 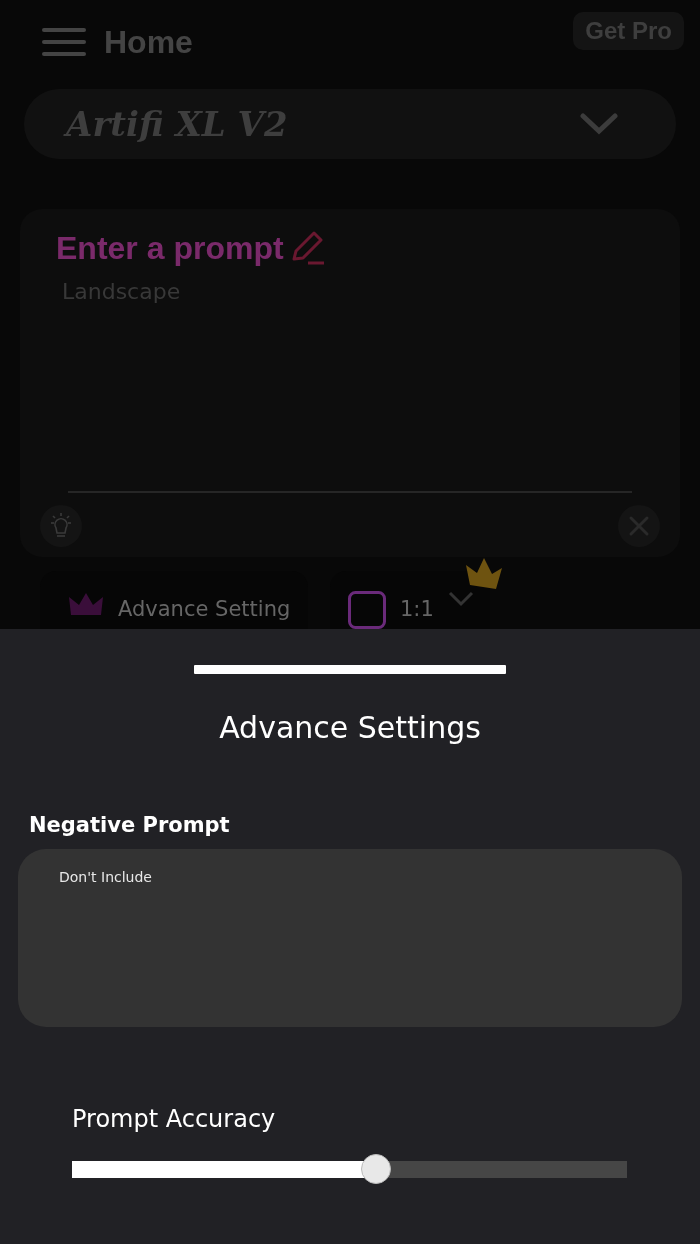 What do you see at coordinates (350, 938) in the screenshot?
I see `negative-prompt-field: Don't Include` at bounding box center [350, 938].